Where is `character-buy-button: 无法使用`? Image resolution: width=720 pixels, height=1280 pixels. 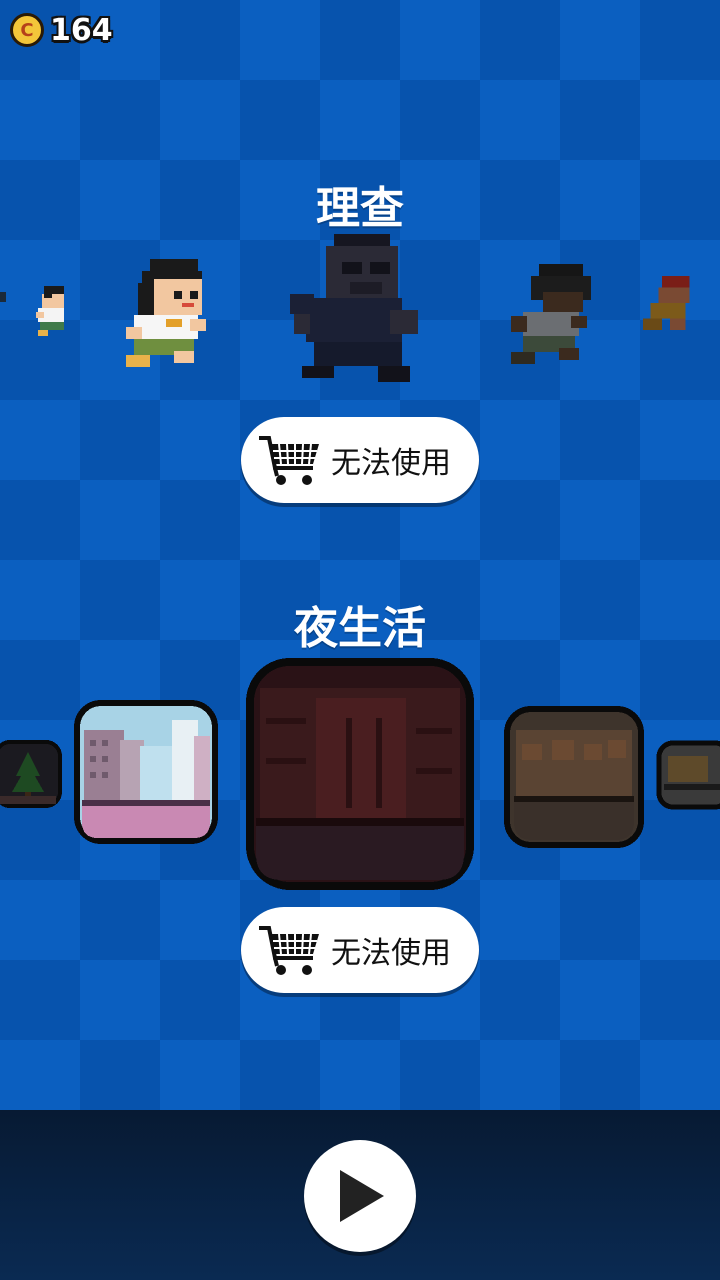
character-buy-button: 无法使用 is located at coordinates (360, 460).